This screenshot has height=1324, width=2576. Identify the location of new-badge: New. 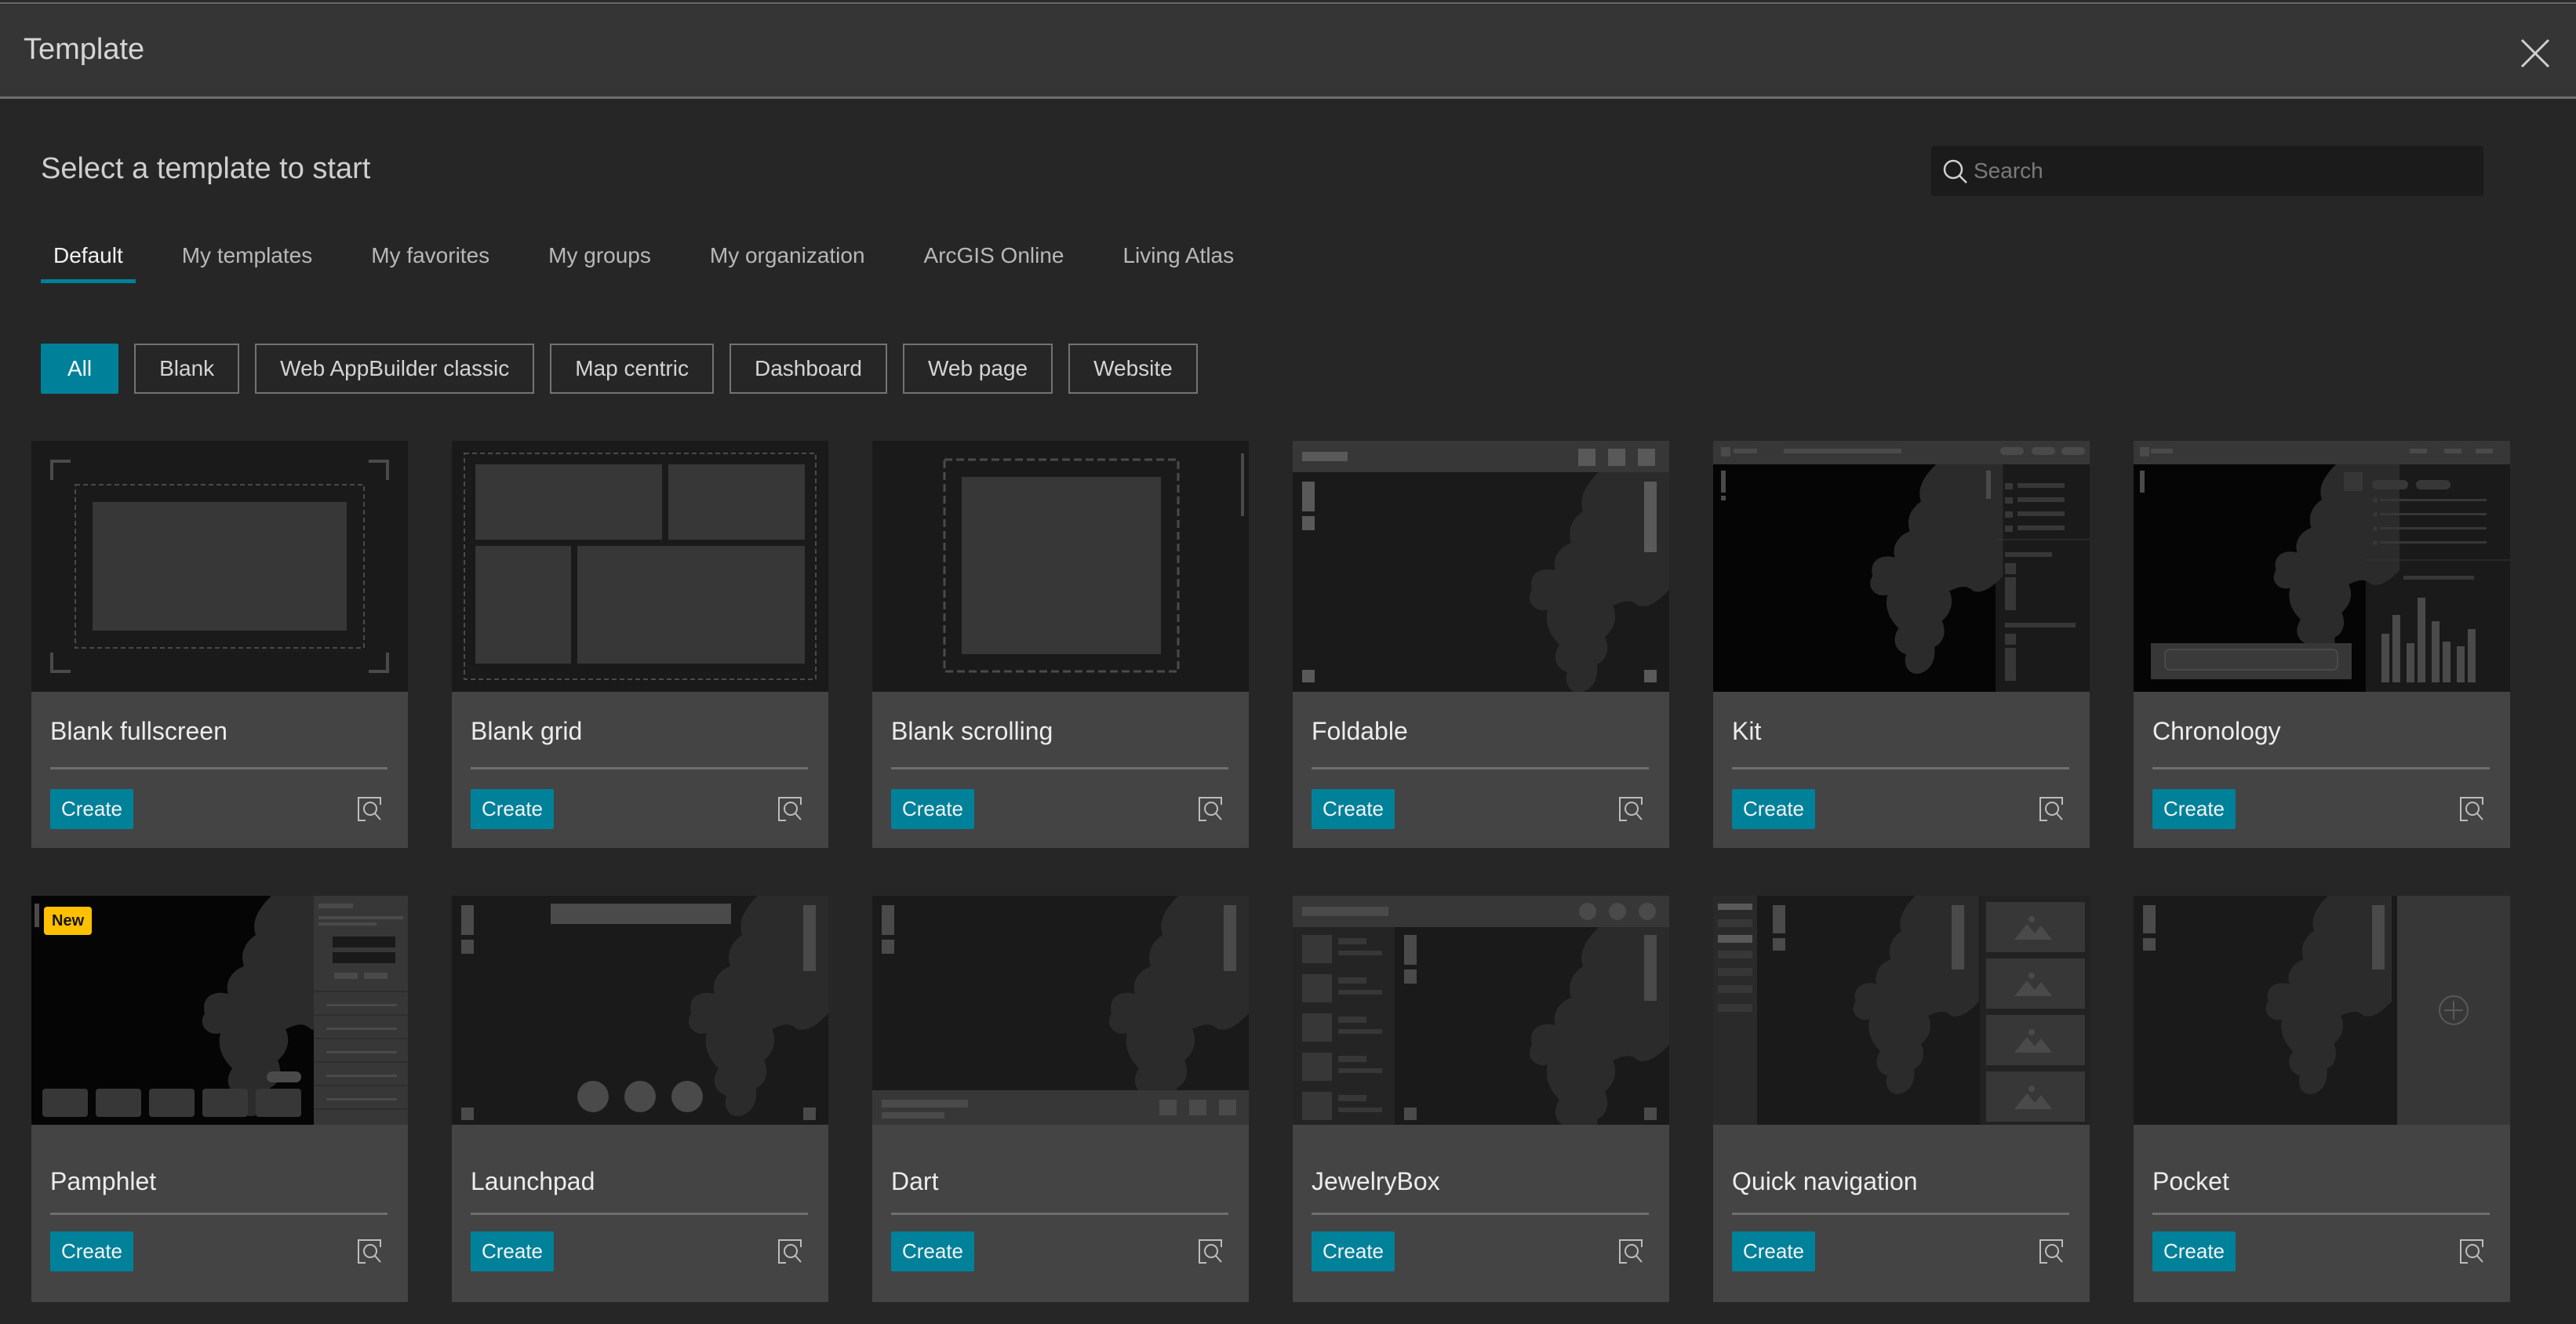
(68, 921).